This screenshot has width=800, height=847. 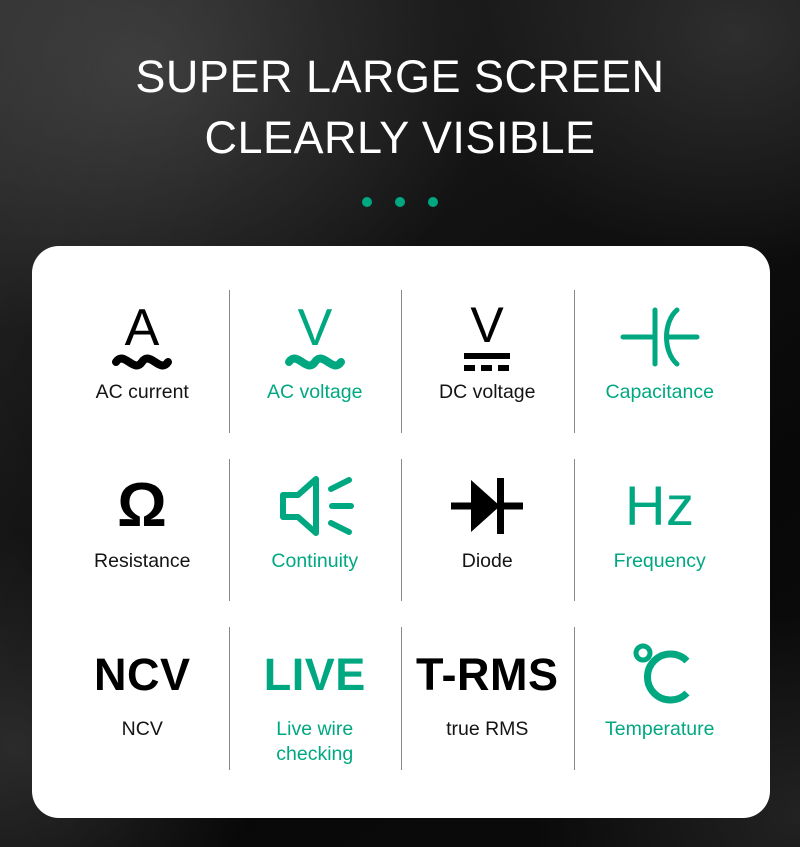 I want to click on ncv-icon: NCV, so click(x=142, y=674).